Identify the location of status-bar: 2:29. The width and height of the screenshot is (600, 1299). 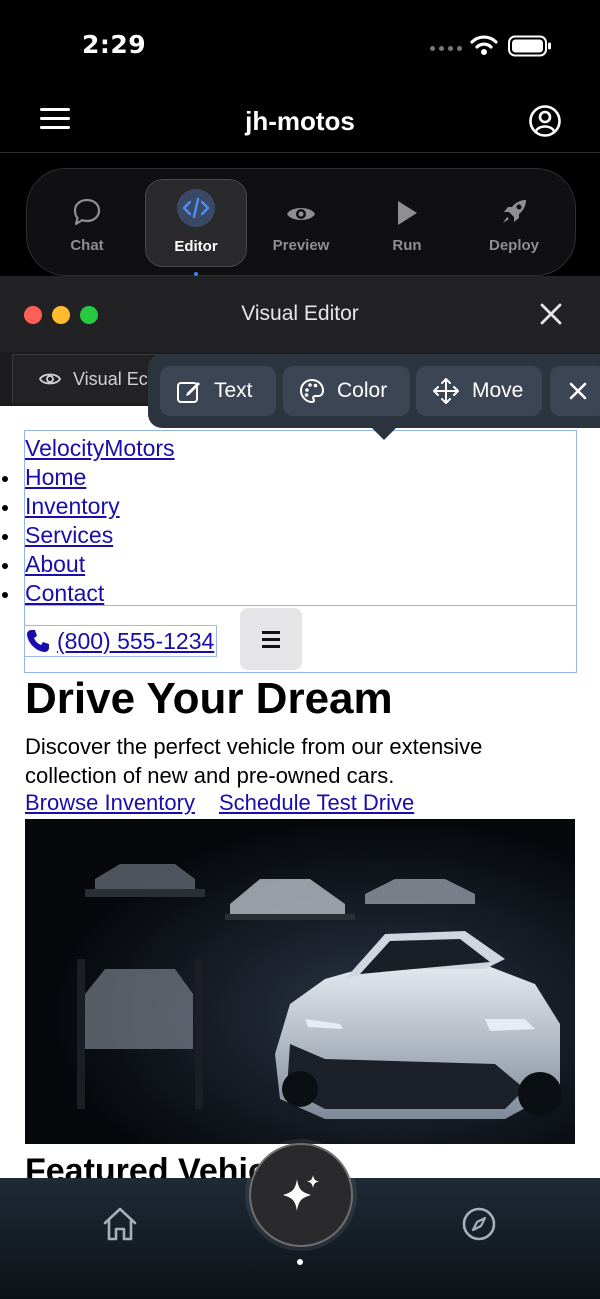
(300, 45).